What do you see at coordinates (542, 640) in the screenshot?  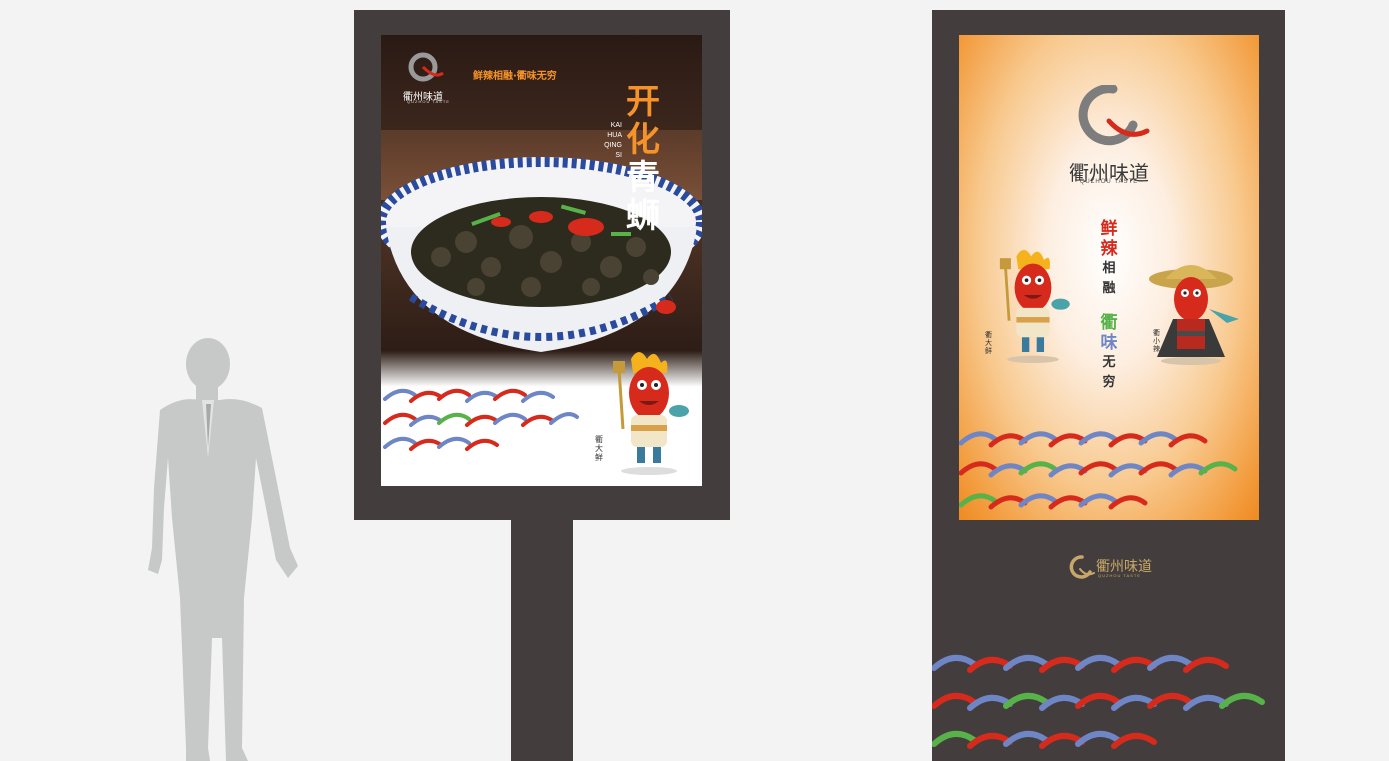 I see `left-sign-post` at bounding box center [542, 640].